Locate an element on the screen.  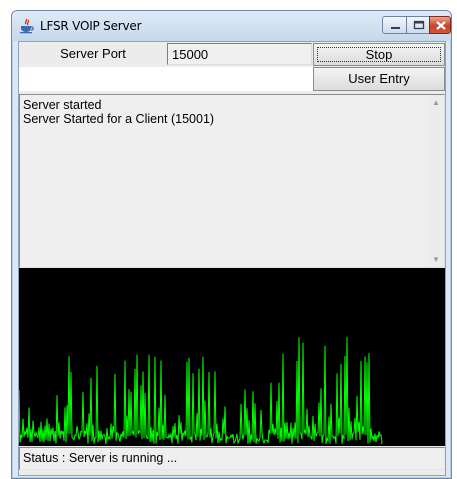
scroll-down-arrow-icon: ▼ is located at coordinates (436, 259).